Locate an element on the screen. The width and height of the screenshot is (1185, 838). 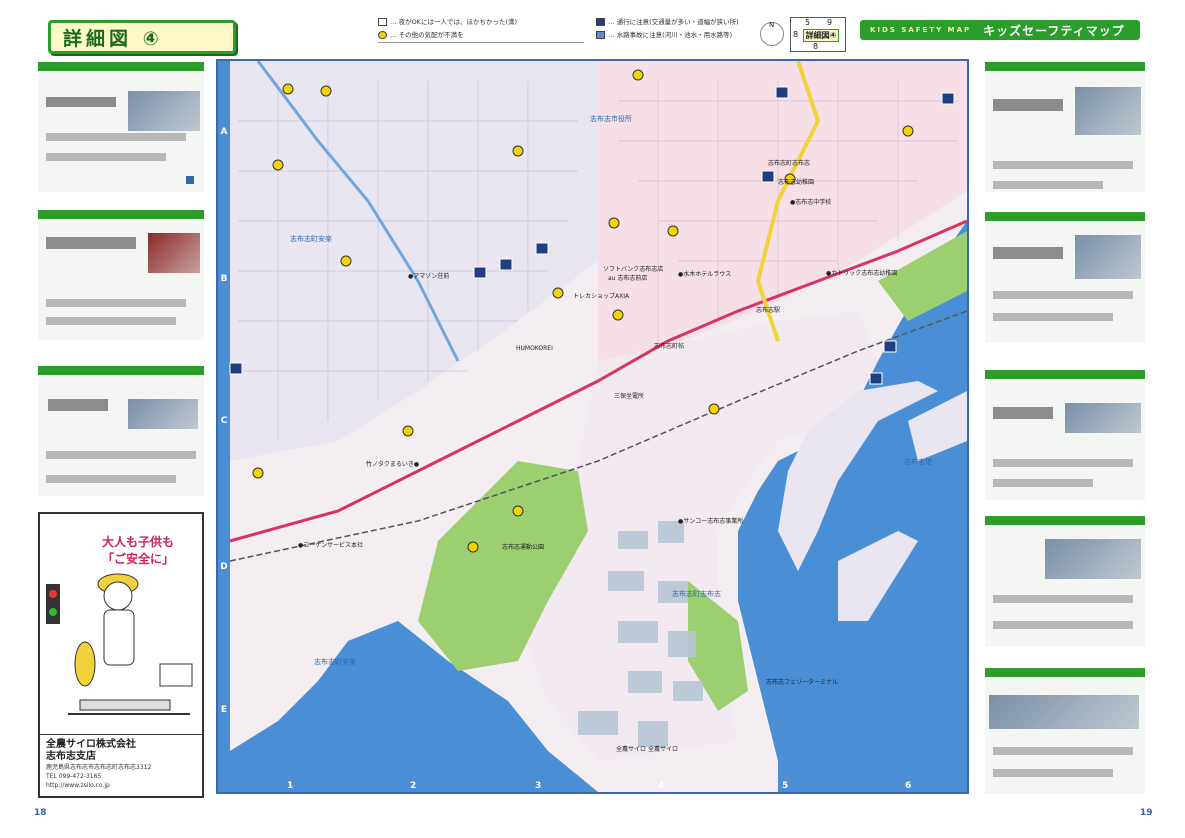
grid-col-2: 2 is located at coordinates (413, 786).